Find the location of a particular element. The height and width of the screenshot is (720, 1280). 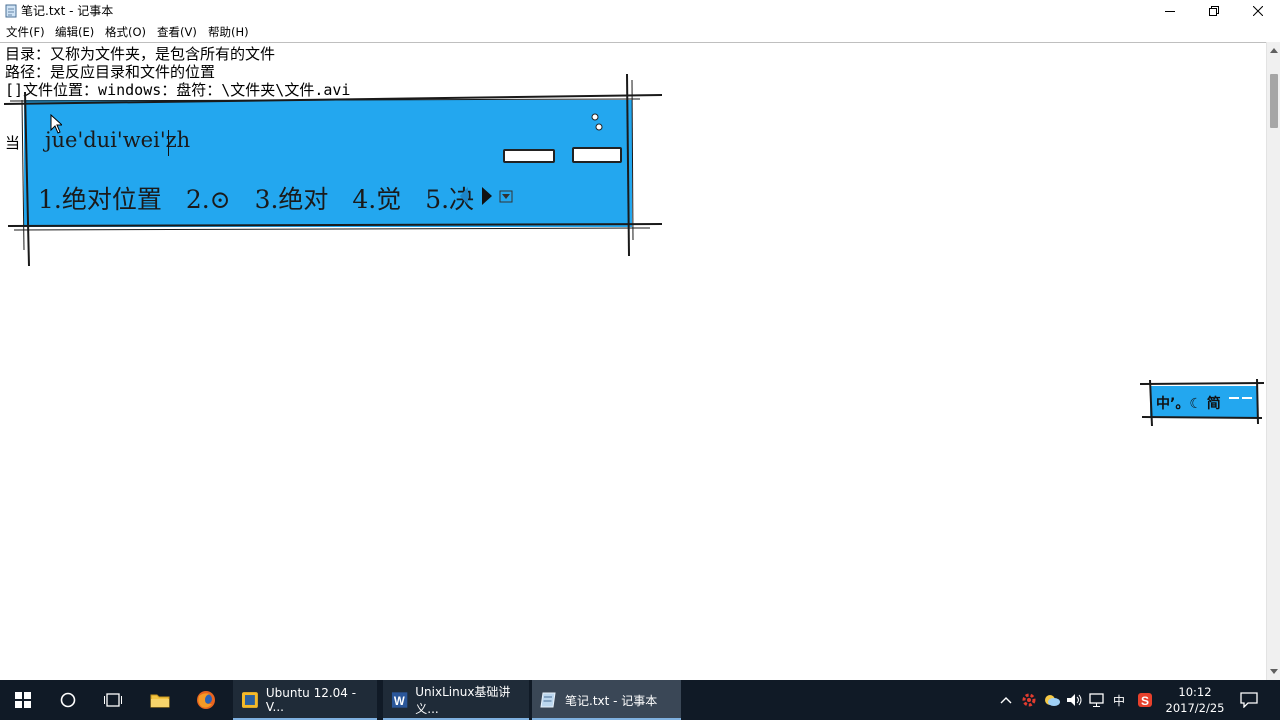

task-notepad: 笔记.txt - 记事本 is located at coordinates (606, 700).